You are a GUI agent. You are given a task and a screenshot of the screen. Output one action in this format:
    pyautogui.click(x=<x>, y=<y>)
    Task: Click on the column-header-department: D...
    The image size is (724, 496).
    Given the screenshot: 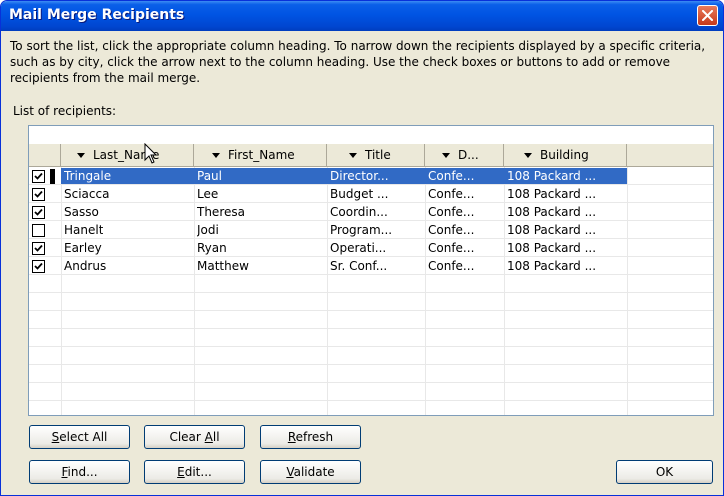 What is the action you would take?
    pyautogui.click(x=464, y=155)
    